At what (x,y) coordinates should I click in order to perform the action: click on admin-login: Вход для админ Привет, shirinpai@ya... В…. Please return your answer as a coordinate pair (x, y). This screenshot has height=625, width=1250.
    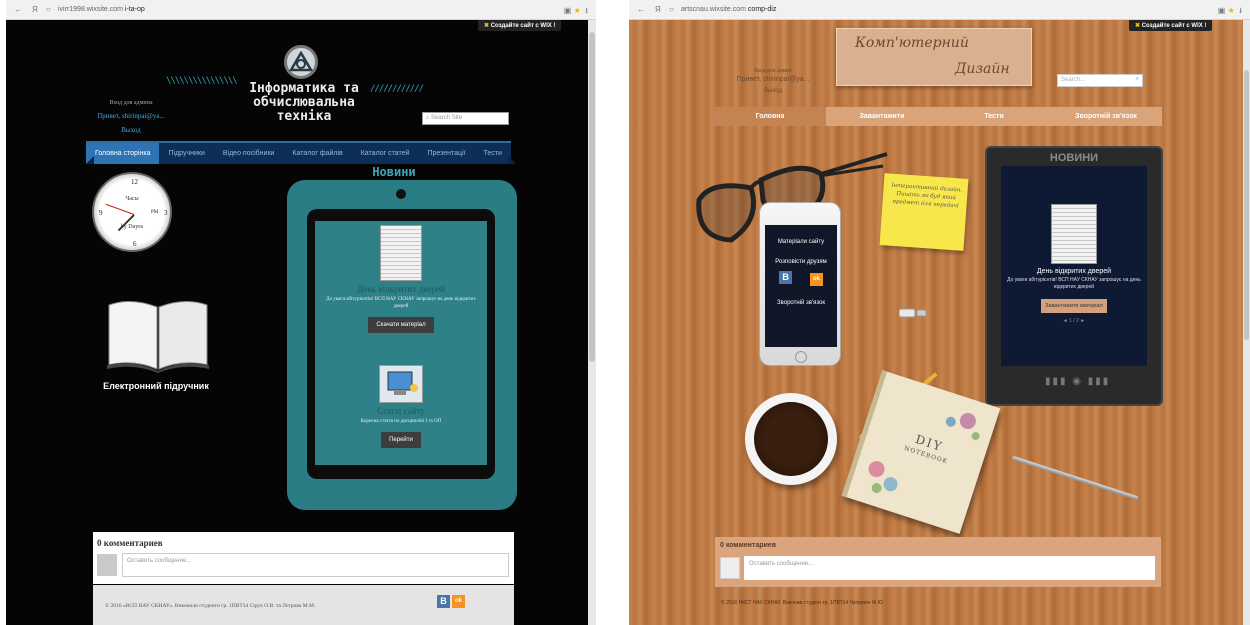
    Looking at the image, I should click on (773, 81).